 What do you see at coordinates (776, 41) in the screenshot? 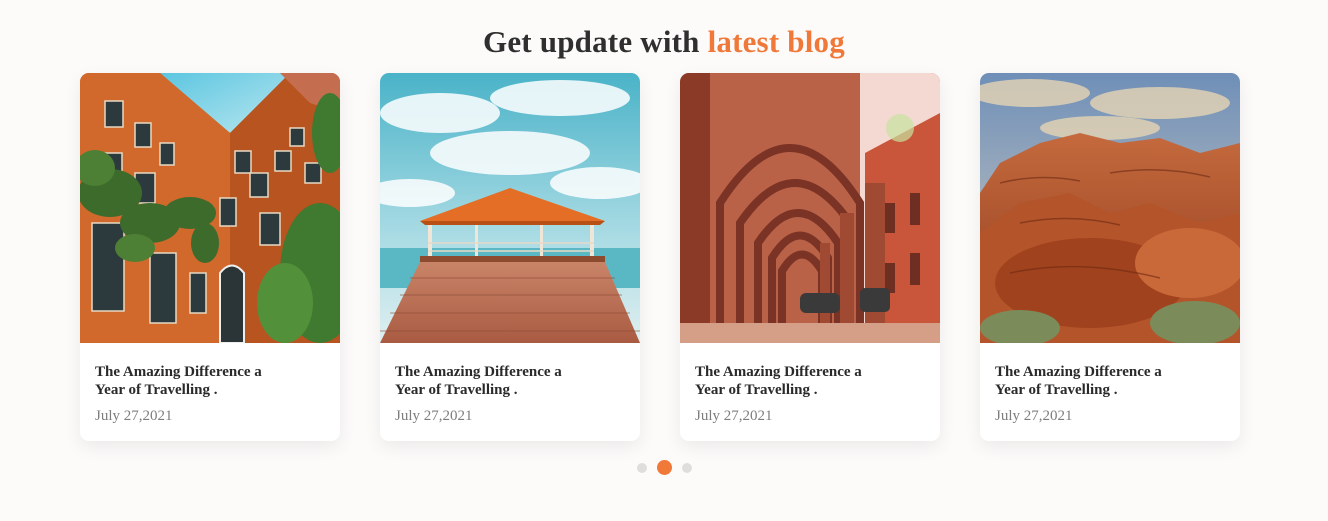
I see `heading-accent: latest blog` at bounding box center [776, 41].